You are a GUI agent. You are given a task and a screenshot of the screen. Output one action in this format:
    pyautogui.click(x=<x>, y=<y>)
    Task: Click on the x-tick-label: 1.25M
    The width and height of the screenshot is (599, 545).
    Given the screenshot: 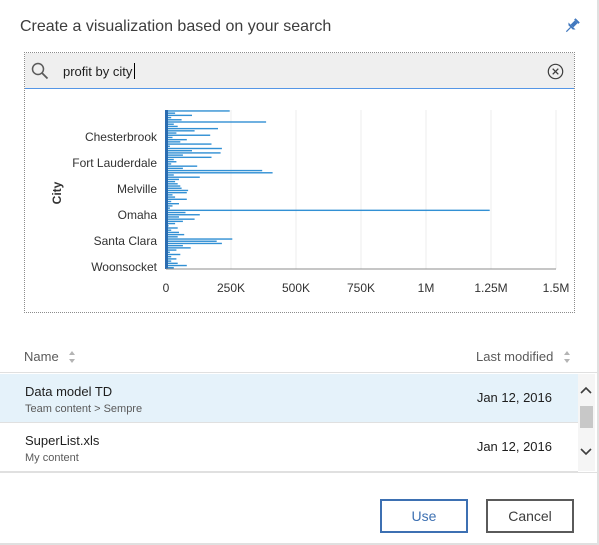 What is the action you would take?
    pyautogui.click(x=490, y=288)
    